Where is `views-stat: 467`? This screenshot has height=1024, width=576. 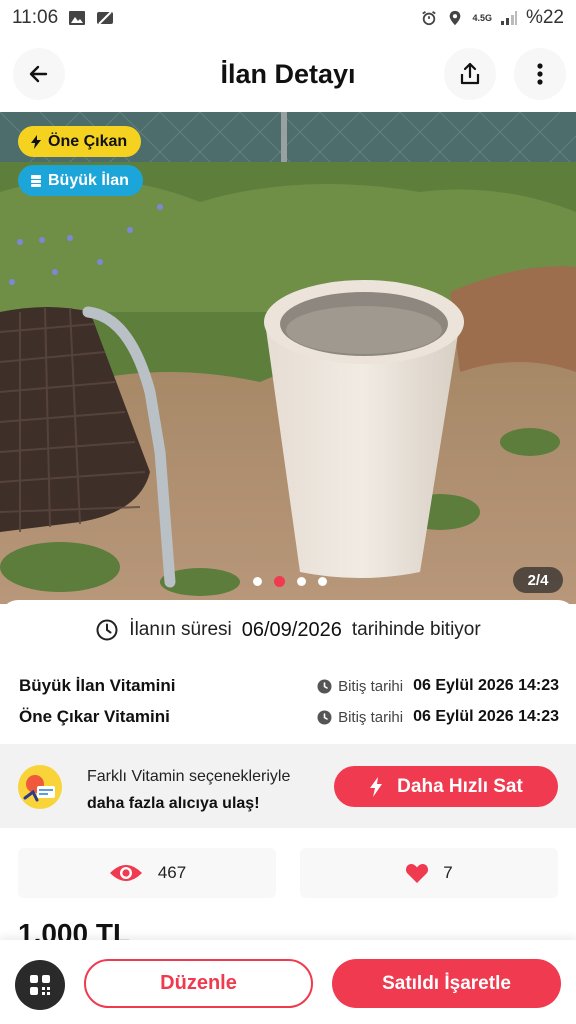
views-stat: 467 is located at coordinates (147, 873).